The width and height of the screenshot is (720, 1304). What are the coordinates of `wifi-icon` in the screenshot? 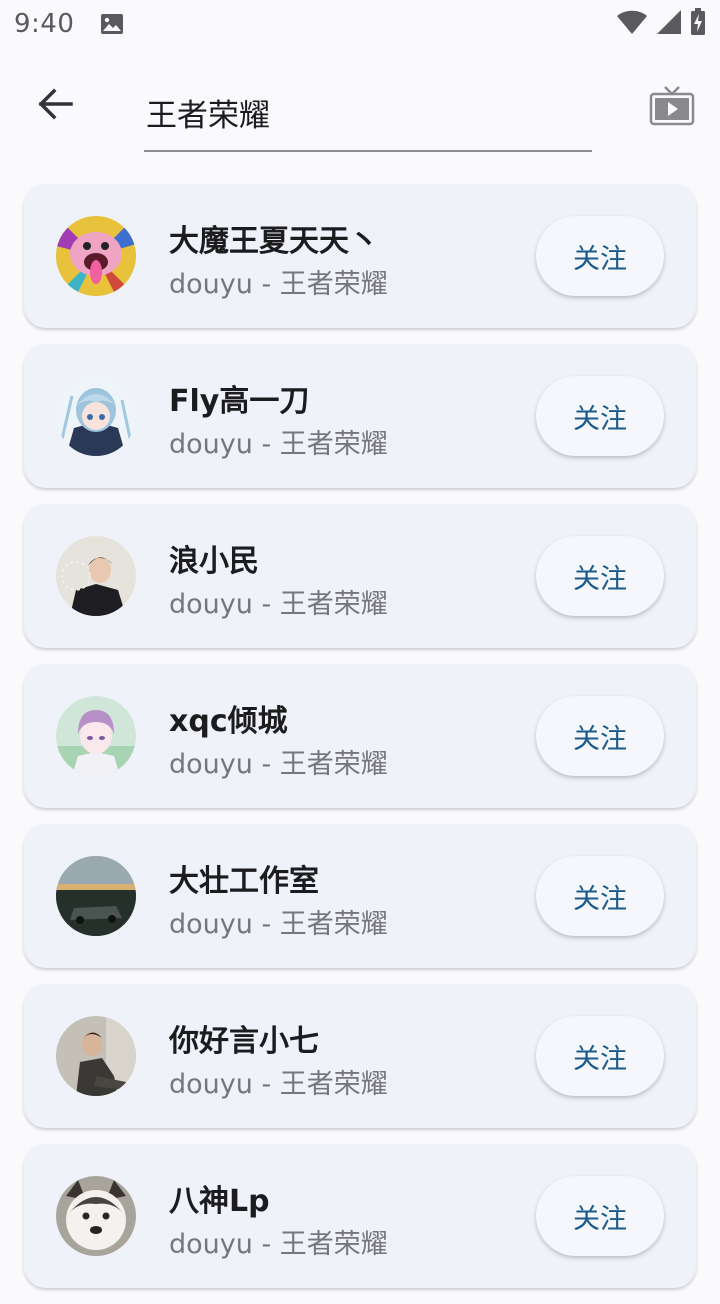 It's located at (632, 24).